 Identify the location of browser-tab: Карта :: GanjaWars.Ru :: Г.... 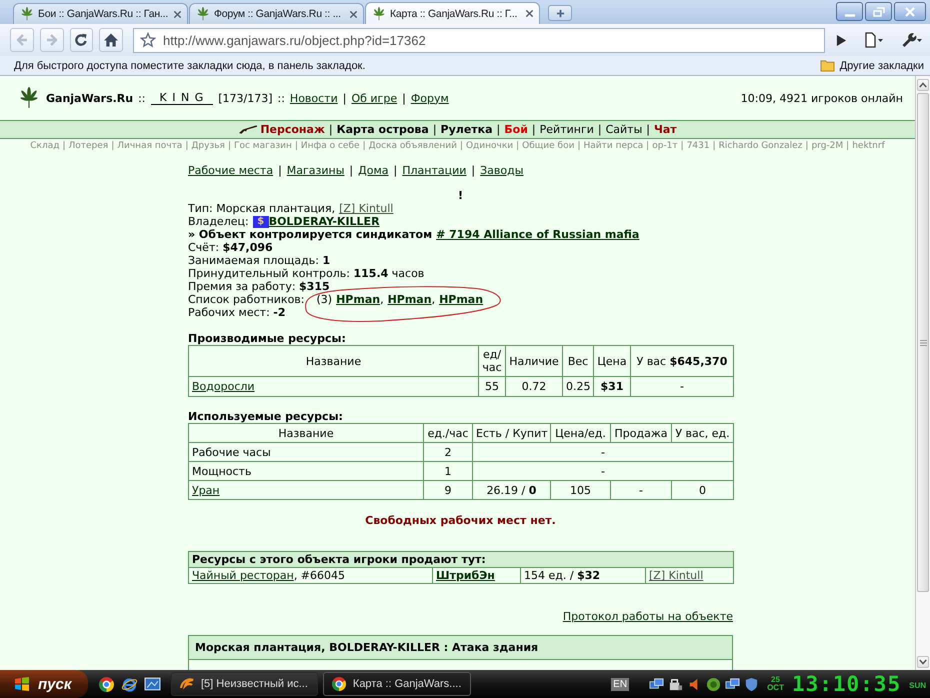
(452, 13).